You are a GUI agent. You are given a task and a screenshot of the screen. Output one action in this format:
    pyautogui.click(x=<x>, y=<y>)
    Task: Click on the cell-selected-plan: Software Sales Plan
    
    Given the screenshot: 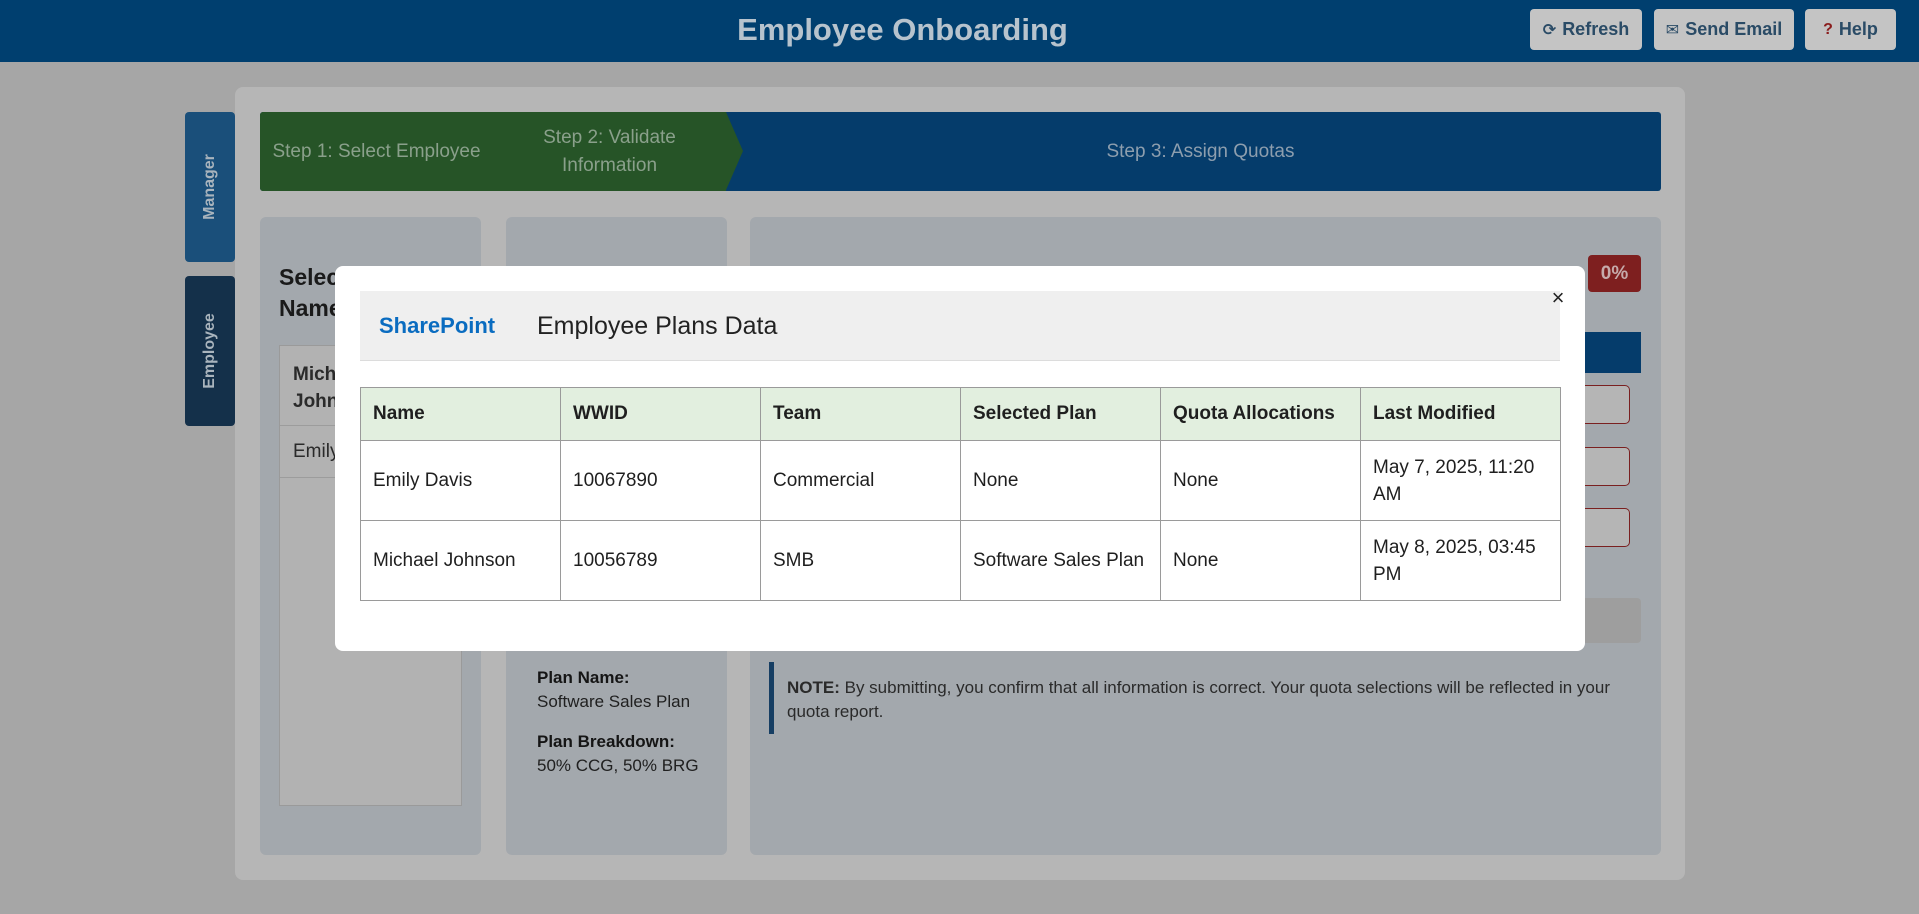 What is the action you would take?
    pyautogui.click(x=1060, y=560)
    